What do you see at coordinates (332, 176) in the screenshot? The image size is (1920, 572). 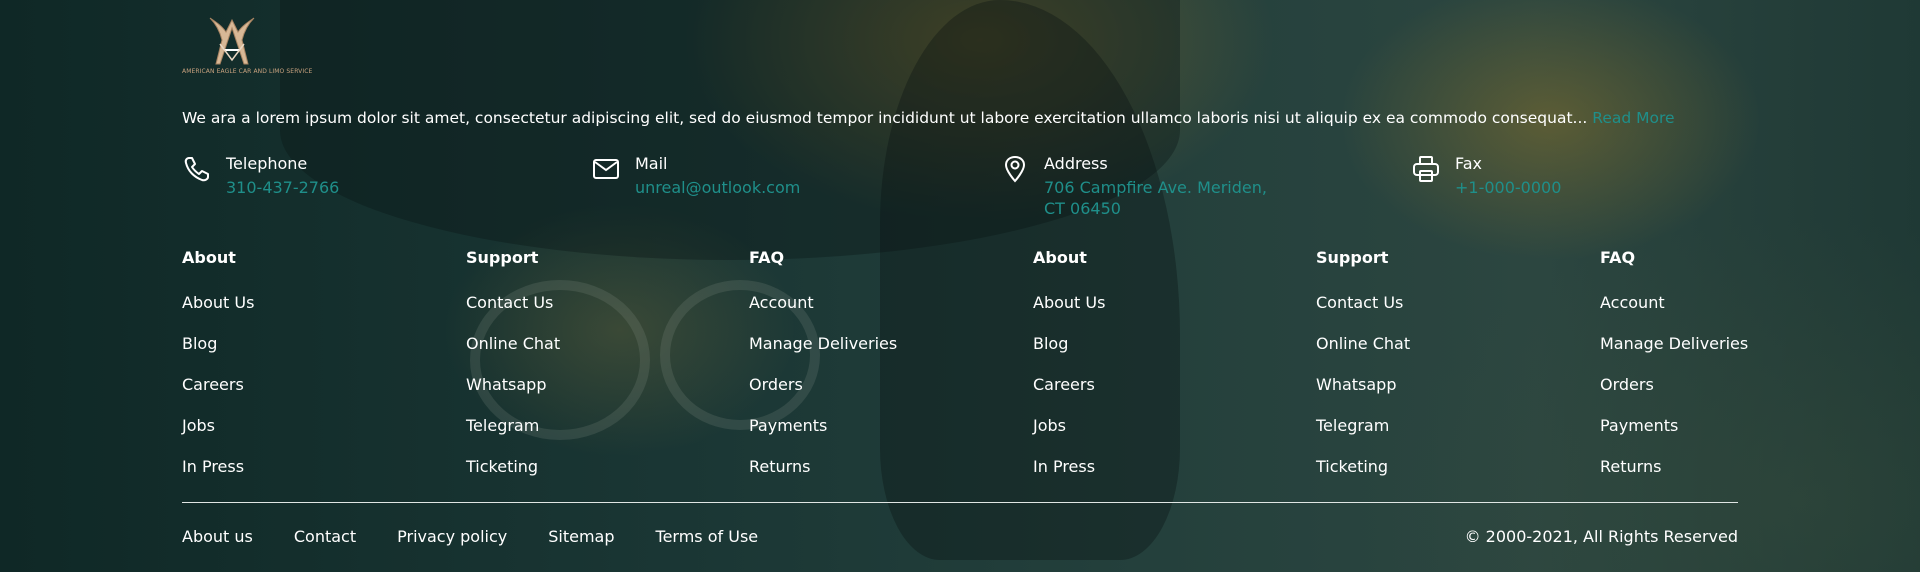 I see `contact-telephone: Telephone 310-437-2766` at bounding box center [332, 176].